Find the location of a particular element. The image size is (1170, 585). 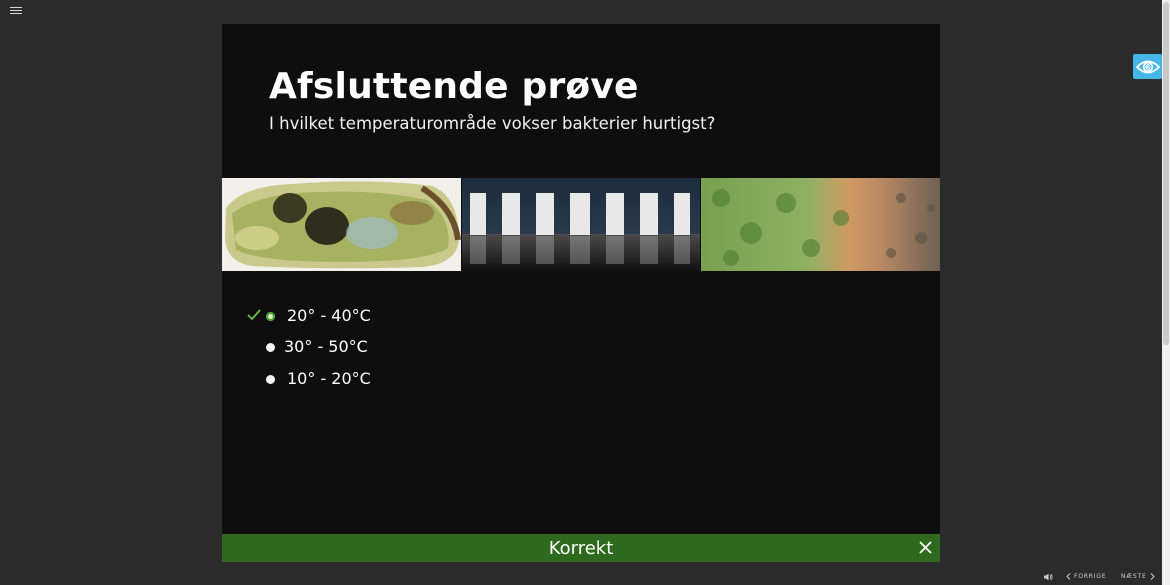

image-strip is located at coordinates (581, 224).